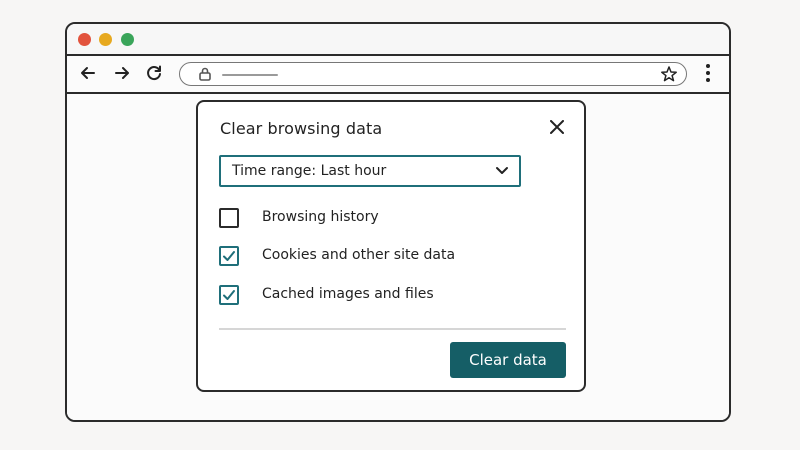  I want to click on time-range-select: Time range: Last hour, so click(370, 171).